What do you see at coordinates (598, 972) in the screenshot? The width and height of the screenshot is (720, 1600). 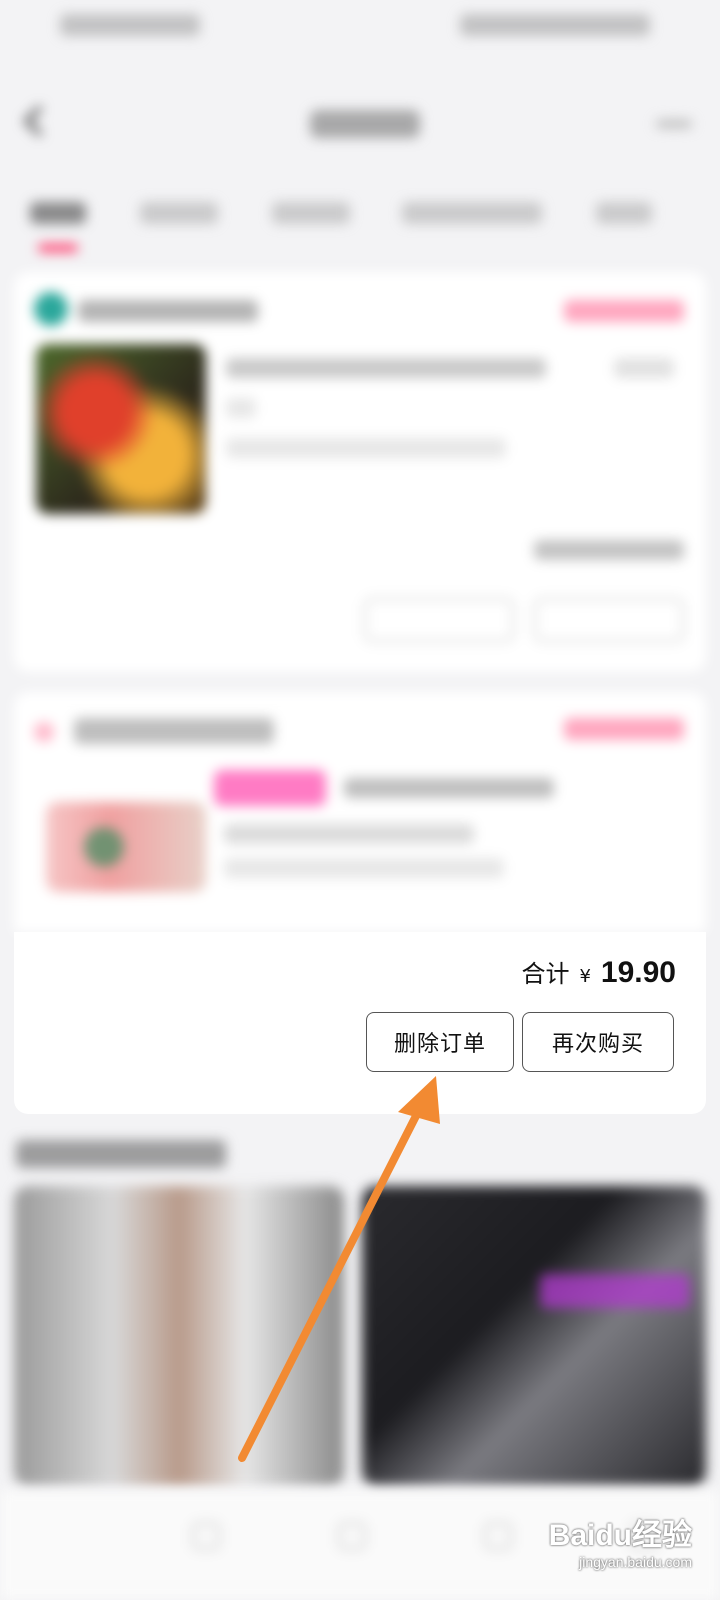 I see `order-total: 合计 ¥ 19.90` at bounding box center [598, 972].